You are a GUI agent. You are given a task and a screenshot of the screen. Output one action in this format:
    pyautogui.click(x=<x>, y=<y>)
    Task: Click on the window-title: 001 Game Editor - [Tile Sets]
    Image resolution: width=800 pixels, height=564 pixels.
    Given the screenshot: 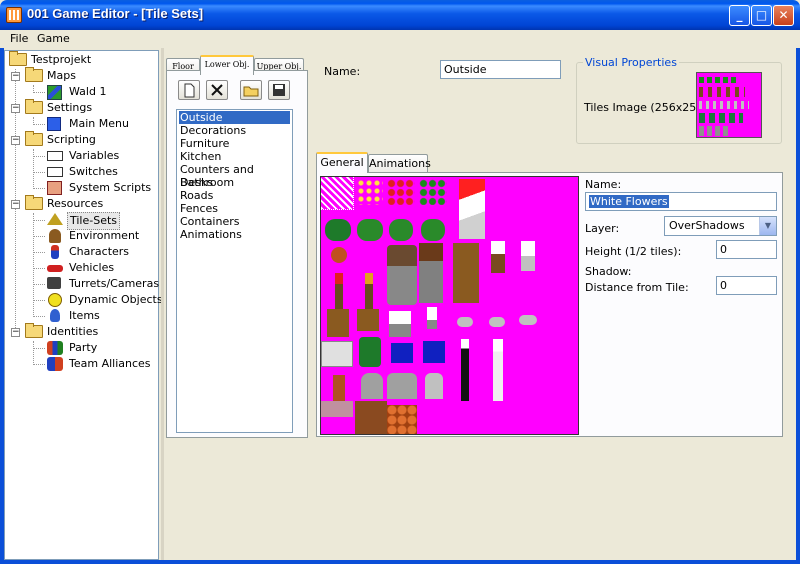 What is the action you would take?
    pyautogui.click(x=115, y=13)
    